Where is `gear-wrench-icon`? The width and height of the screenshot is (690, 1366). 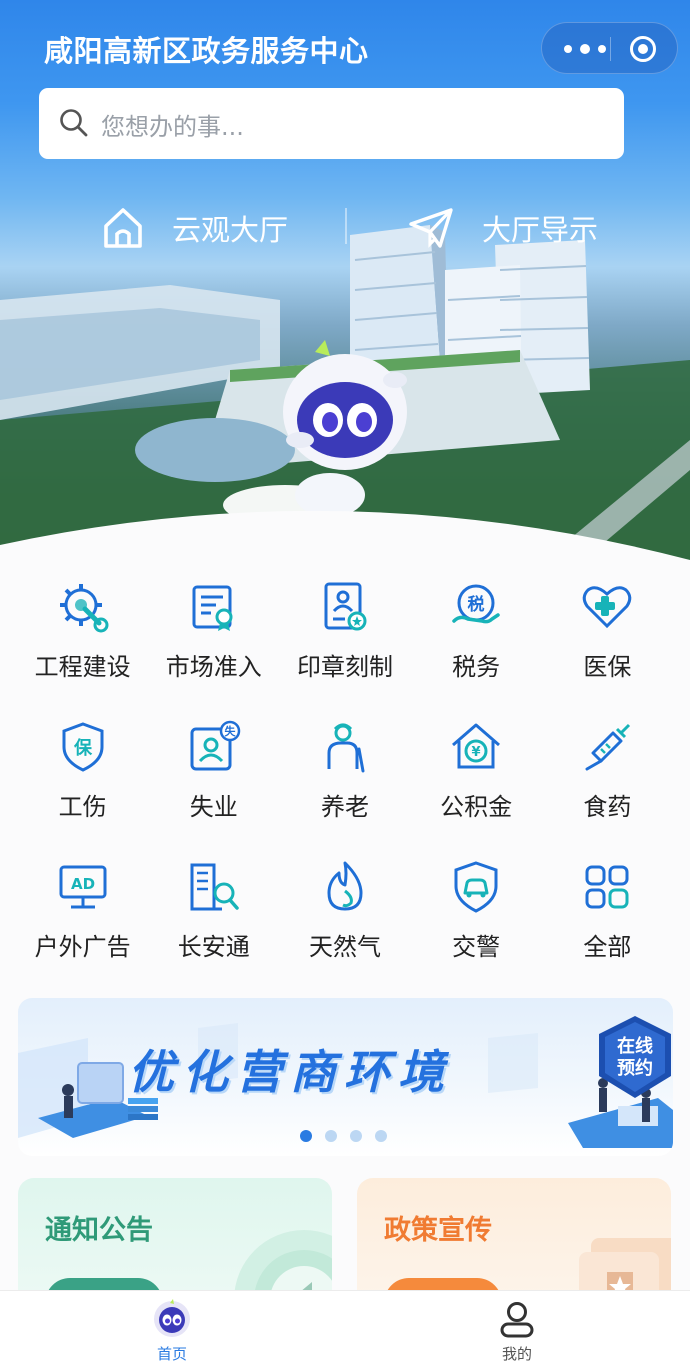
gear-wrench-icon is located at coordinates (84, 608).